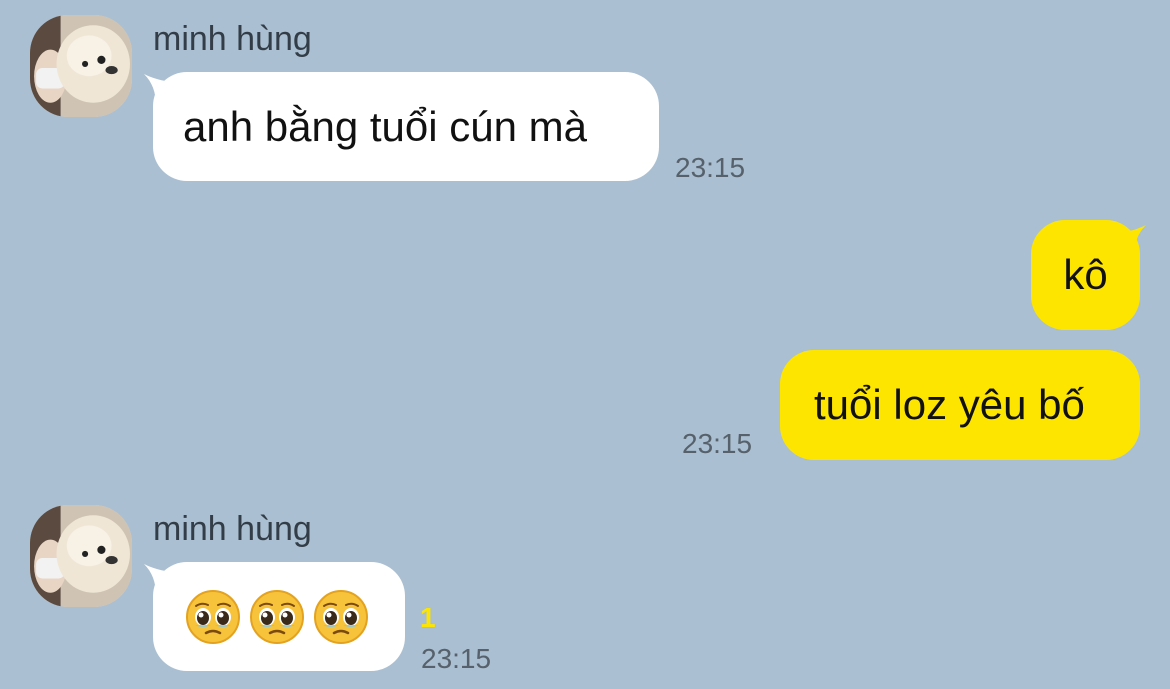  Describe the element at coordinates (385, 126) in the screenshot. I see `message-text: anh bằng tuổi cún mà` at that location.